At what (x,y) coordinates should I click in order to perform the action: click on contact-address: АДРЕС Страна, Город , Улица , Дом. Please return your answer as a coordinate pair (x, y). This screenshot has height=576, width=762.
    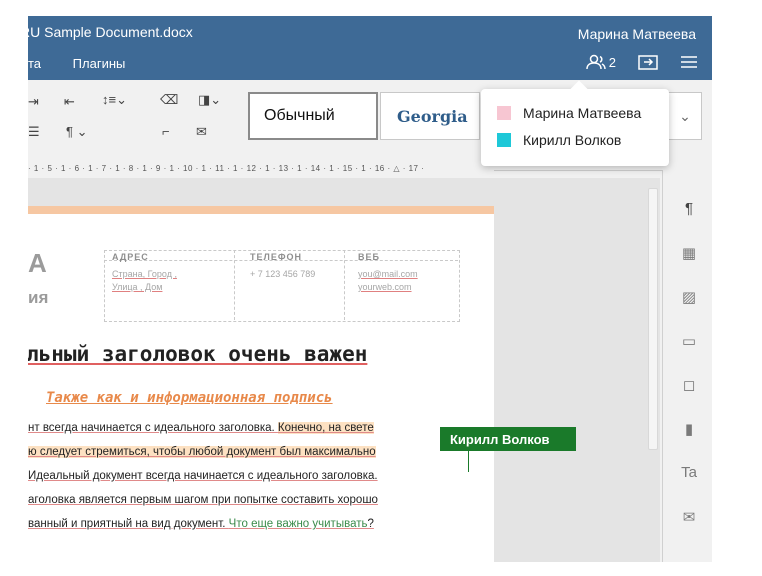
    Looking at the image, I should click on (144, 273).